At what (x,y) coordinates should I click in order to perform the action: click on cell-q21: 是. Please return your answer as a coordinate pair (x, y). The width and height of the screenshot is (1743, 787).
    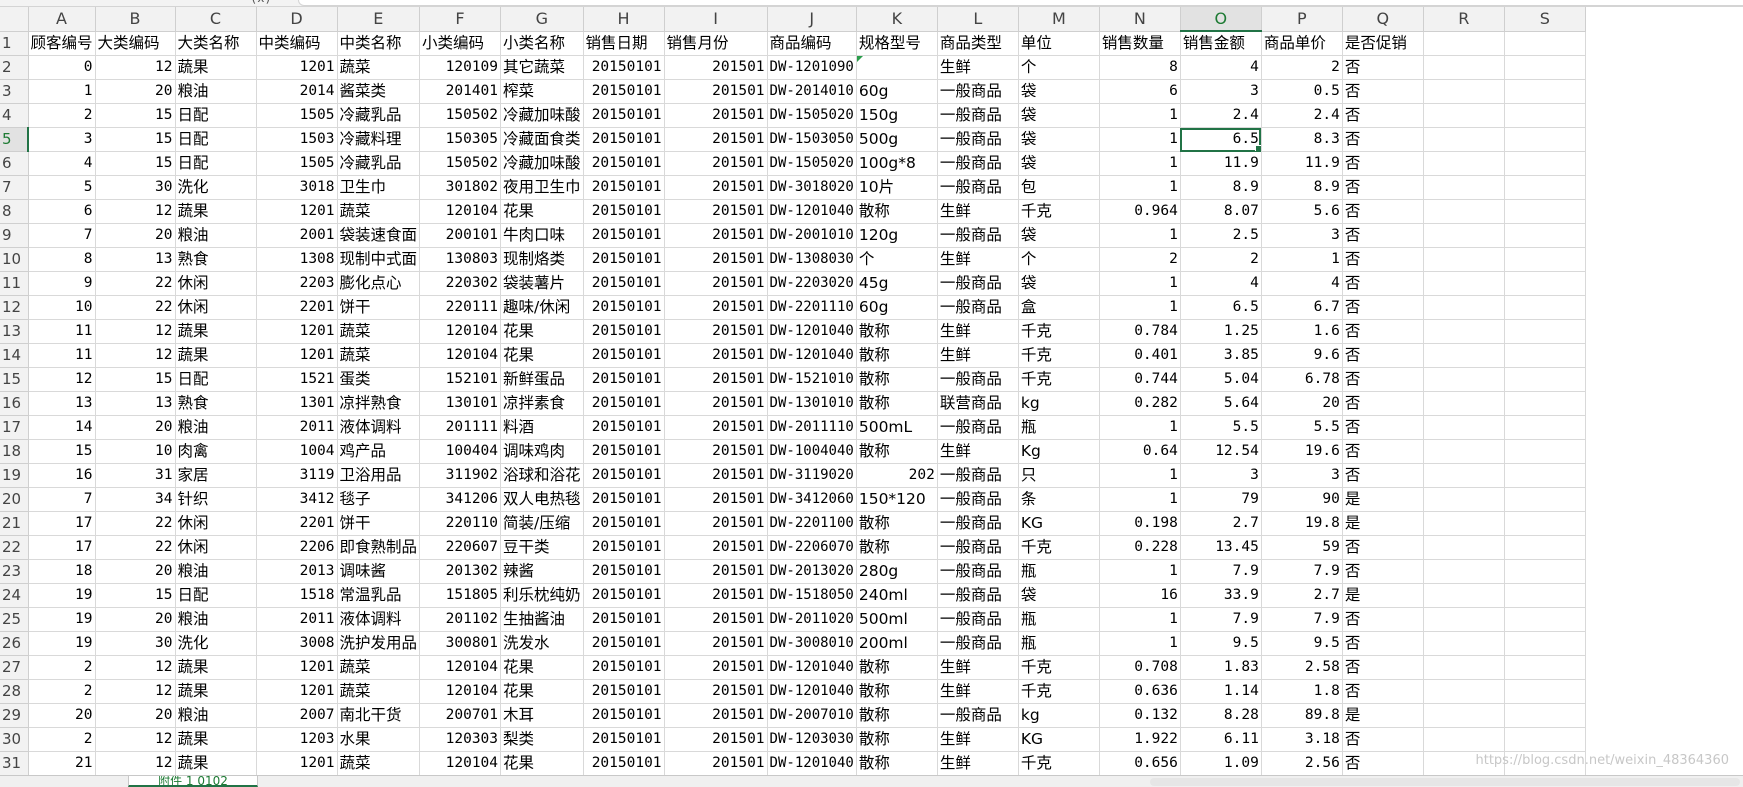
    Looking at the image, I should click on (1383, 523).